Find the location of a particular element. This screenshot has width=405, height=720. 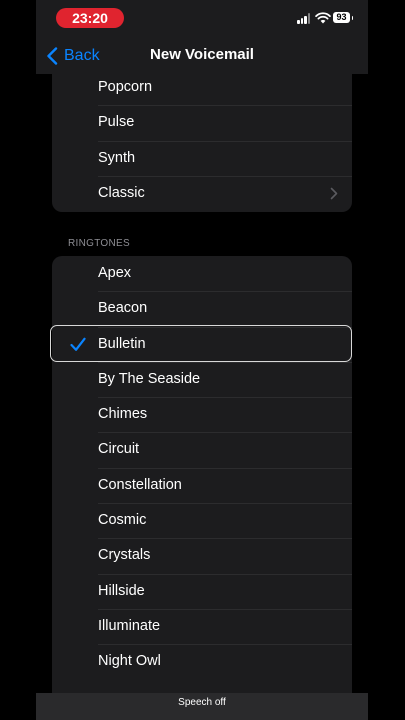

list-item-label: Beacon is located at coordinates (123, 308).